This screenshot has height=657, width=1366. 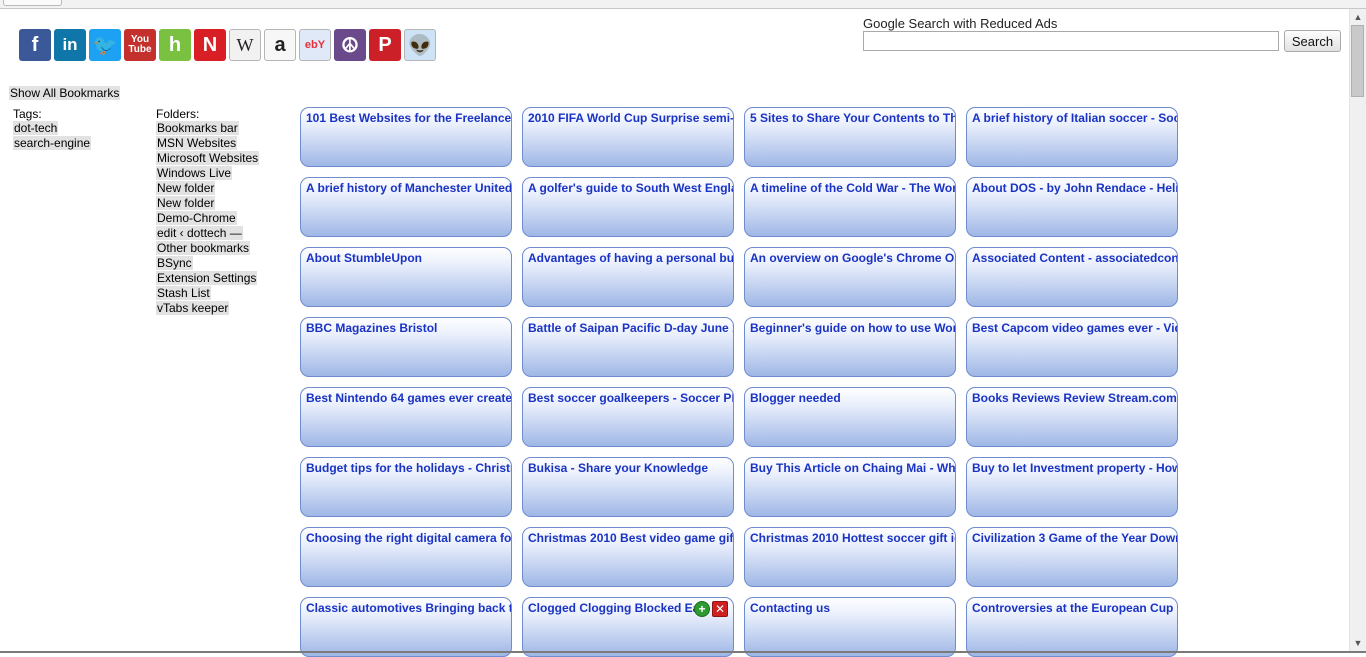 I want to click on folder-item: Bookmarks bar, so click(x=197, y=128).